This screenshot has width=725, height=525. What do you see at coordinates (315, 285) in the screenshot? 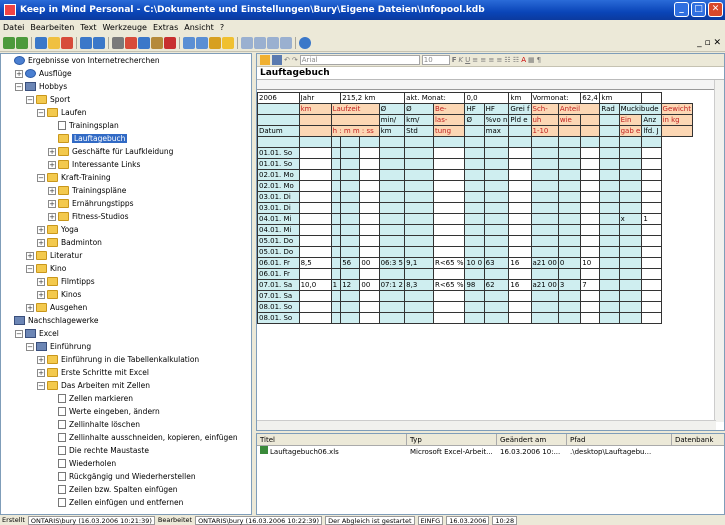
I see `sheet-cell: 10,0` at bounding box center [315, 285].